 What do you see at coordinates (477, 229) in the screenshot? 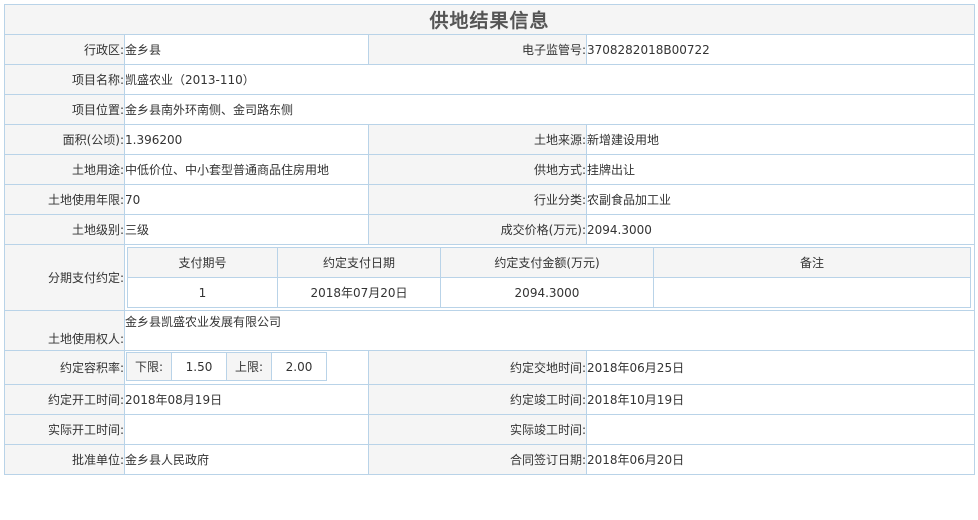
I see `deal-price-label: 成交价格(万元):` at bounding box center [477, 229].